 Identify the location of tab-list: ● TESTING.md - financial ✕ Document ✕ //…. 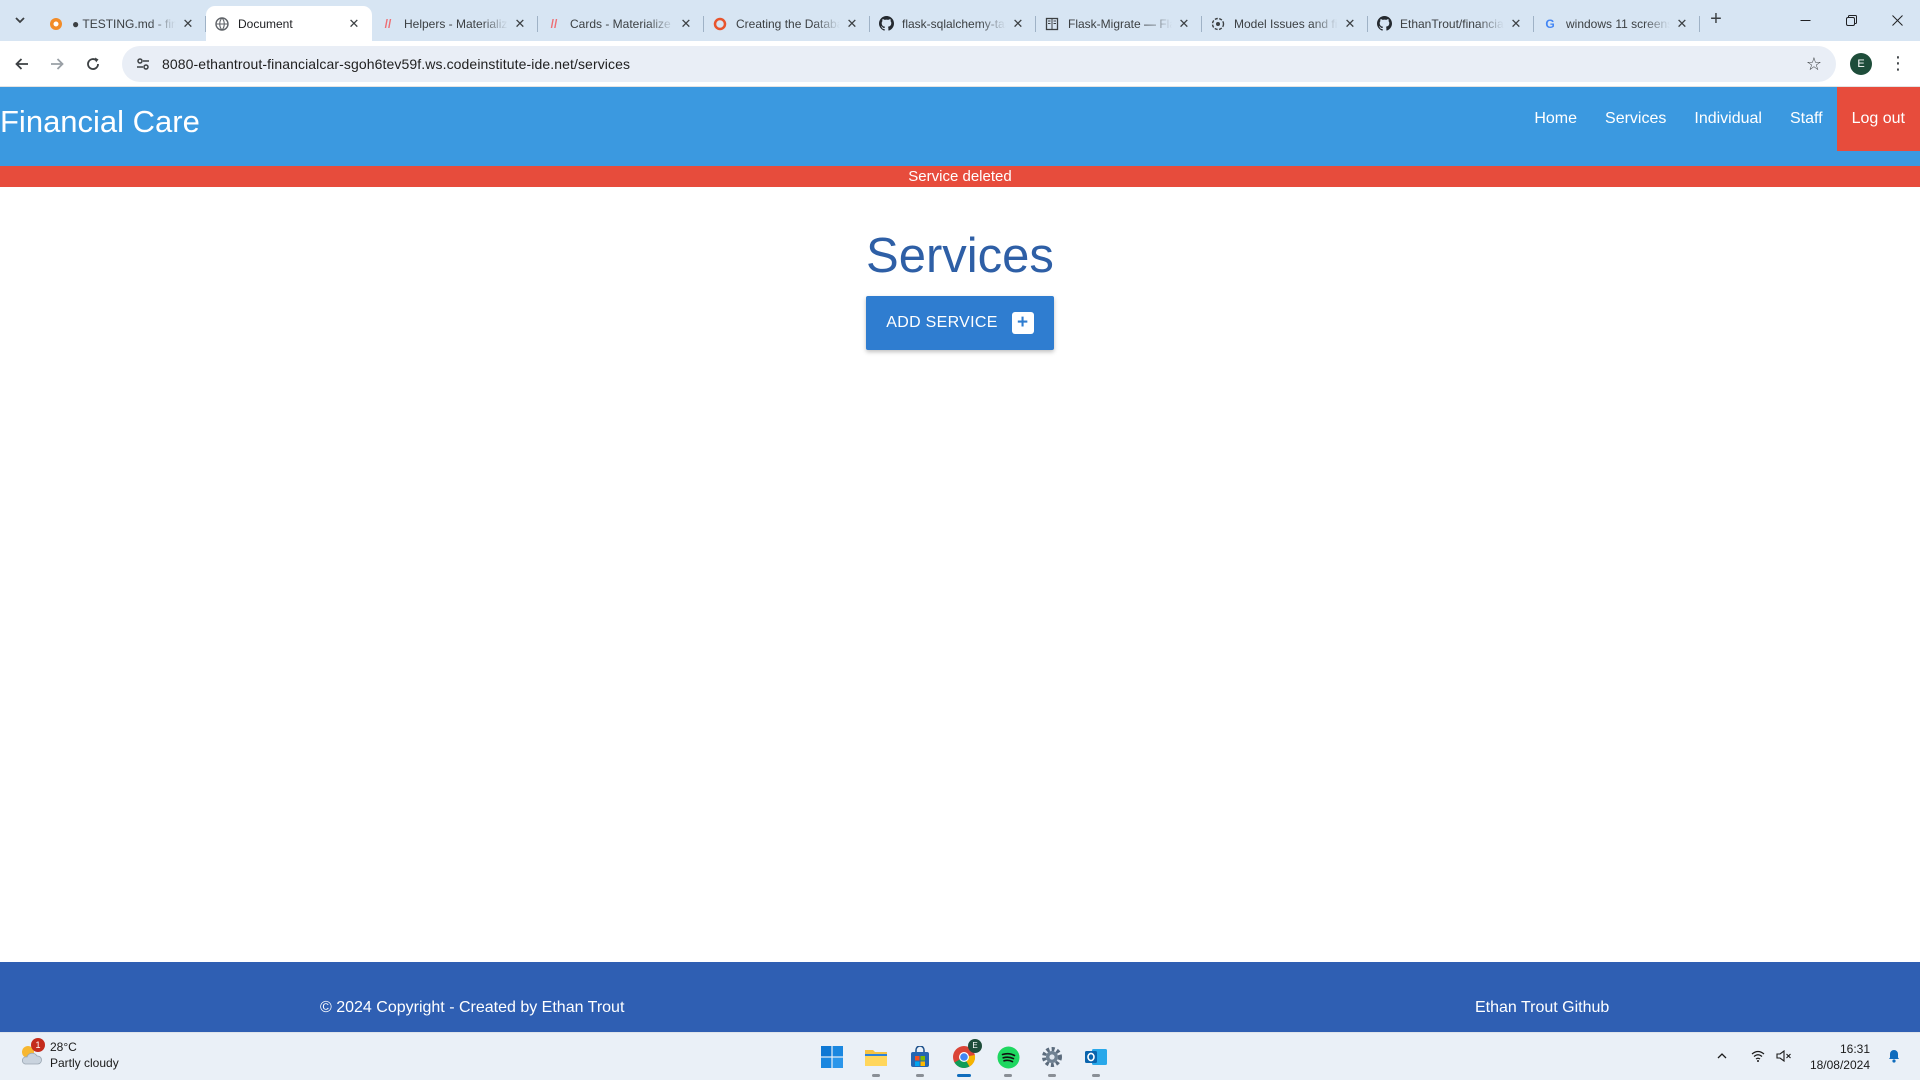
(870, 23).